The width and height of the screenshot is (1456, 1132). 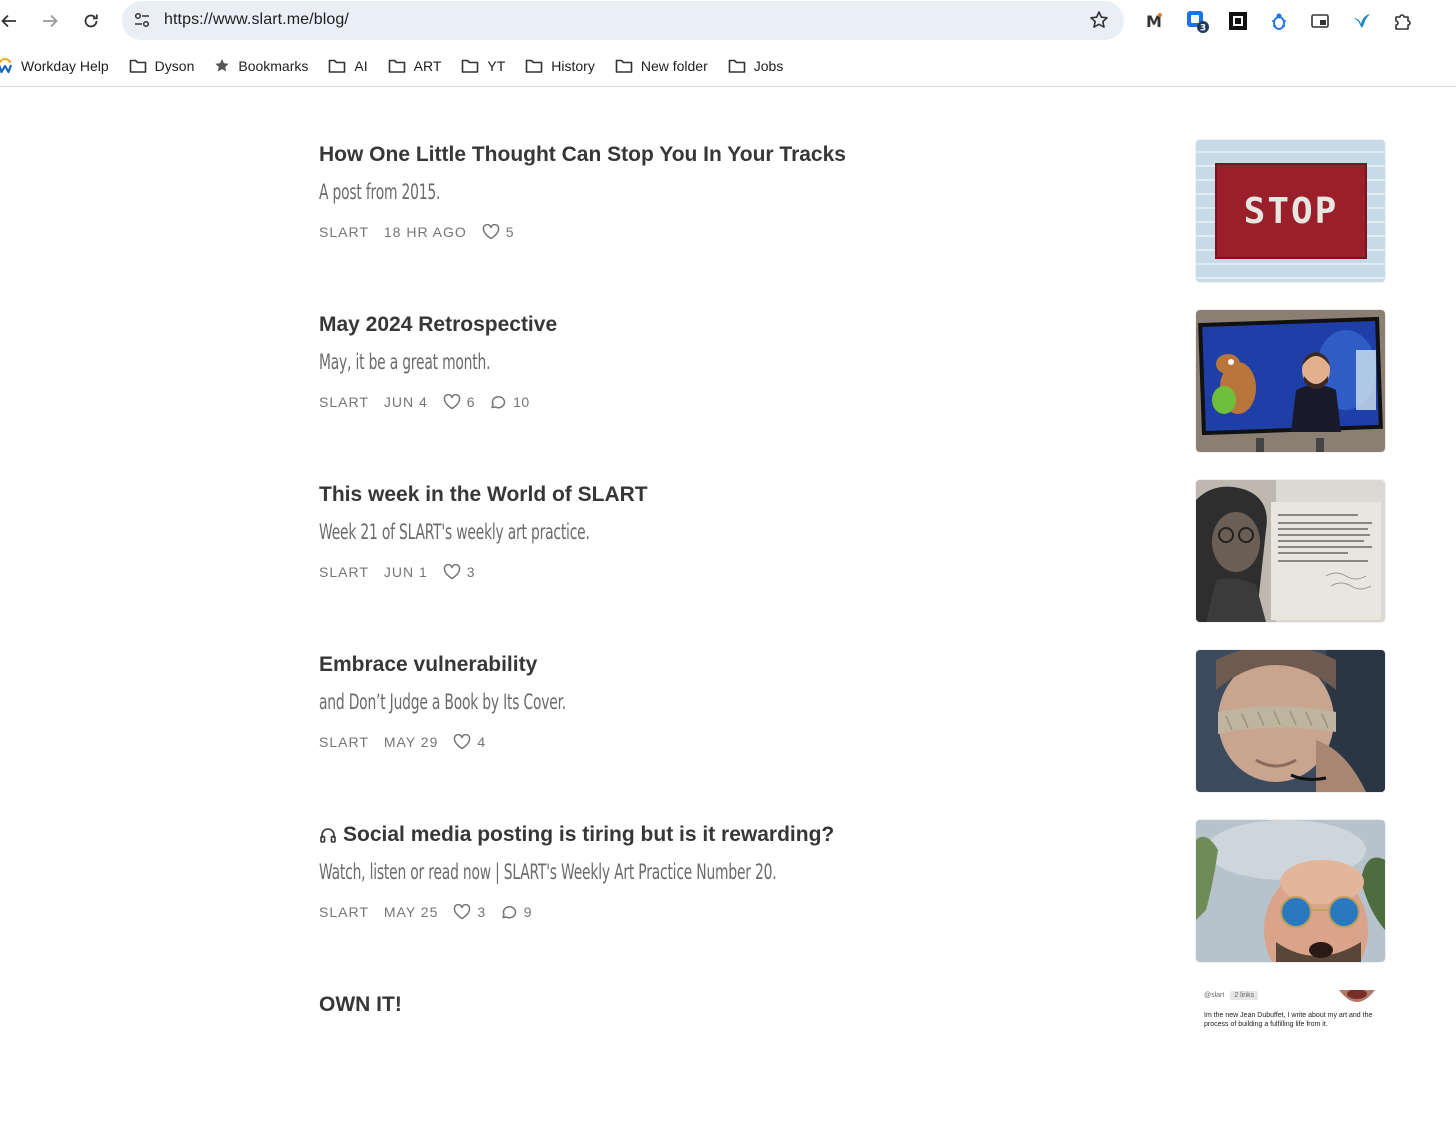 I want to click on comment-button: 9, so click(x=516, y=912).